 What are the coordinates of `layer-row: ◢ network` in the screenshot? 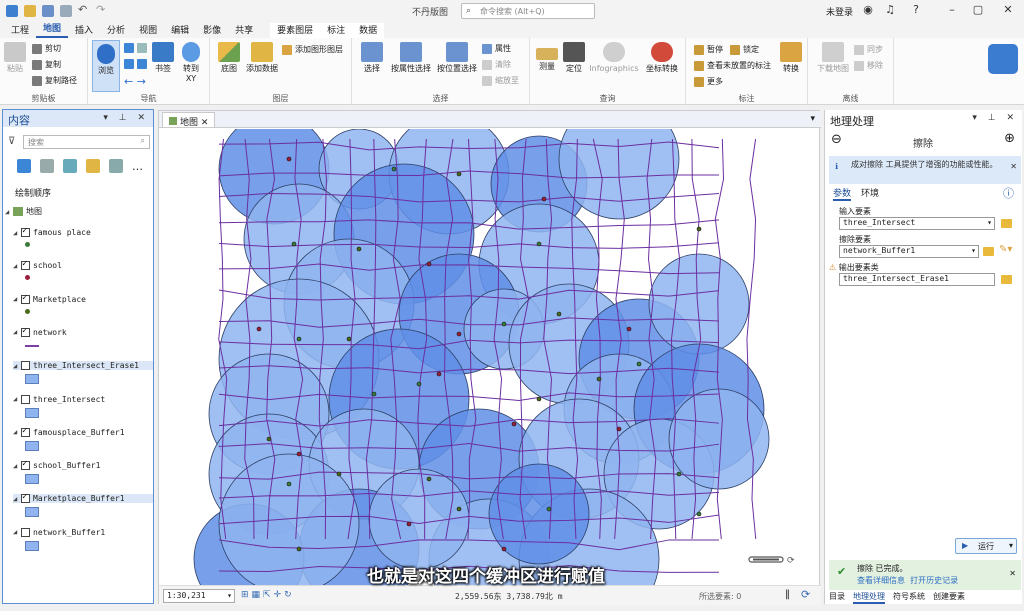 It's located at (40, 331).